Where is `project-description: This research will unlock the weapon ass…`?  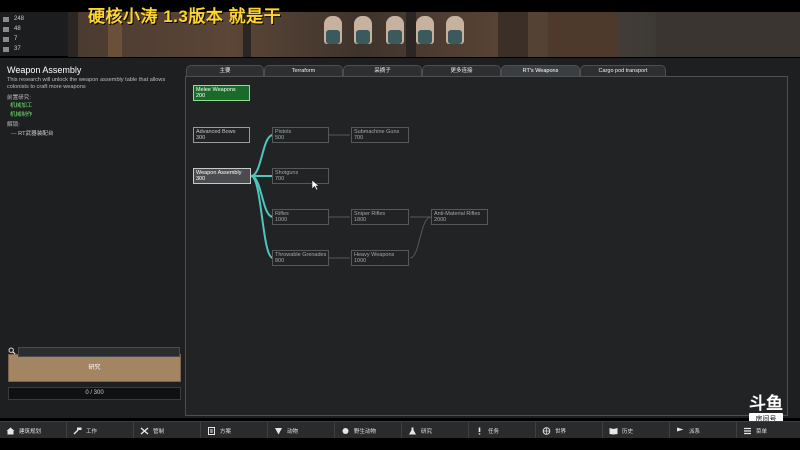 project-description: This research will unlock the weapon ass… is located at coordinates (86, 83).